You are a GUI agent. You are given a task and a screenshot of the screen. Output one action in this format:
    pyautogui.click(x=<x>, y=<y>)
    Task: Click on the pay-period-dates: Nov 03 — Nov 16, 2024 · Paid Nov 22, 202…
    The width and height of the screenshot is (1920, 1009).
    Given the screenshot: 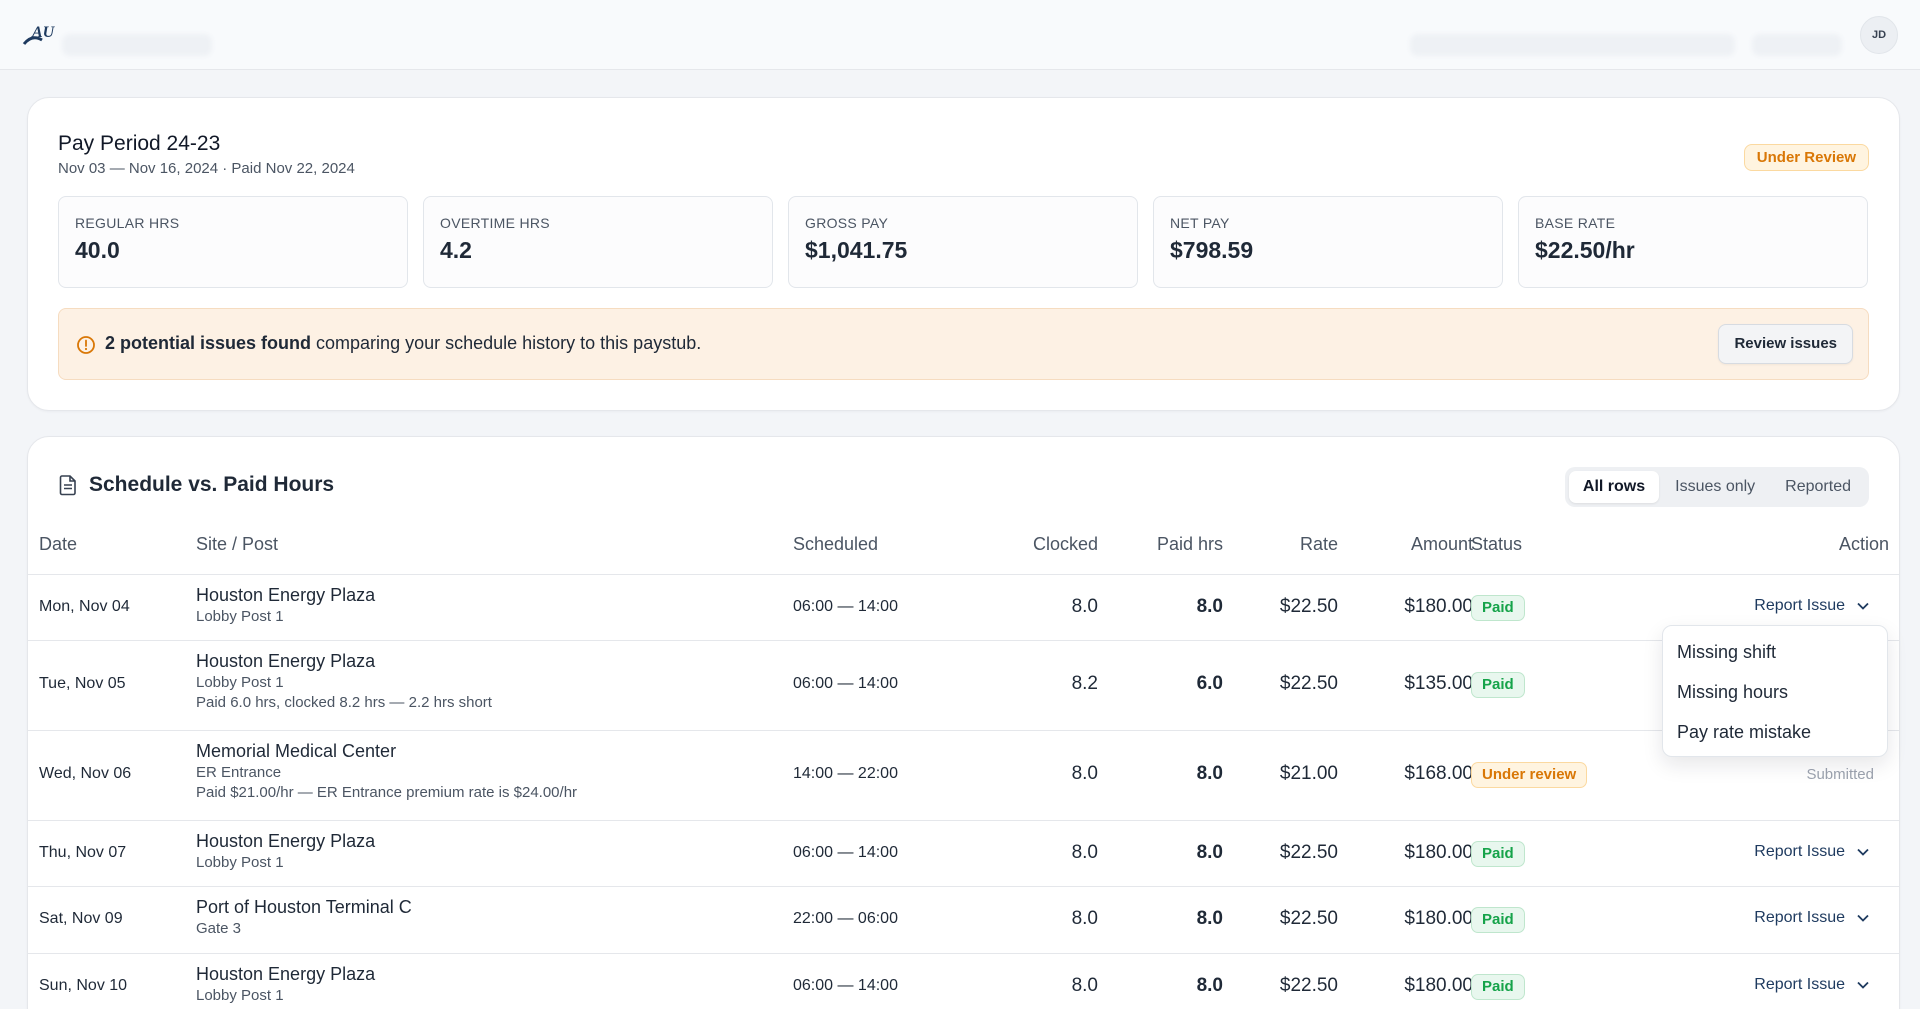 What is the action you would take?
    pyautogui.click(x=206, y=168)
    